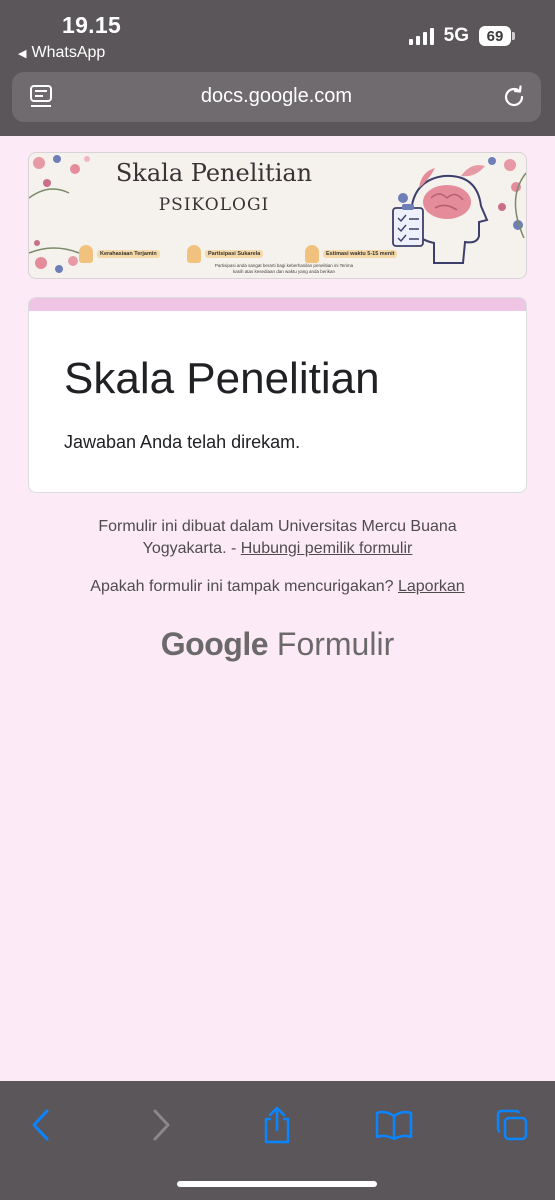 This screenshot has height=1200, width=555. Describe the element at coordinates (244, 586) in the screenshot. I see `report-question: Apakah formulir ini tampak mencurigakan?` at that location.